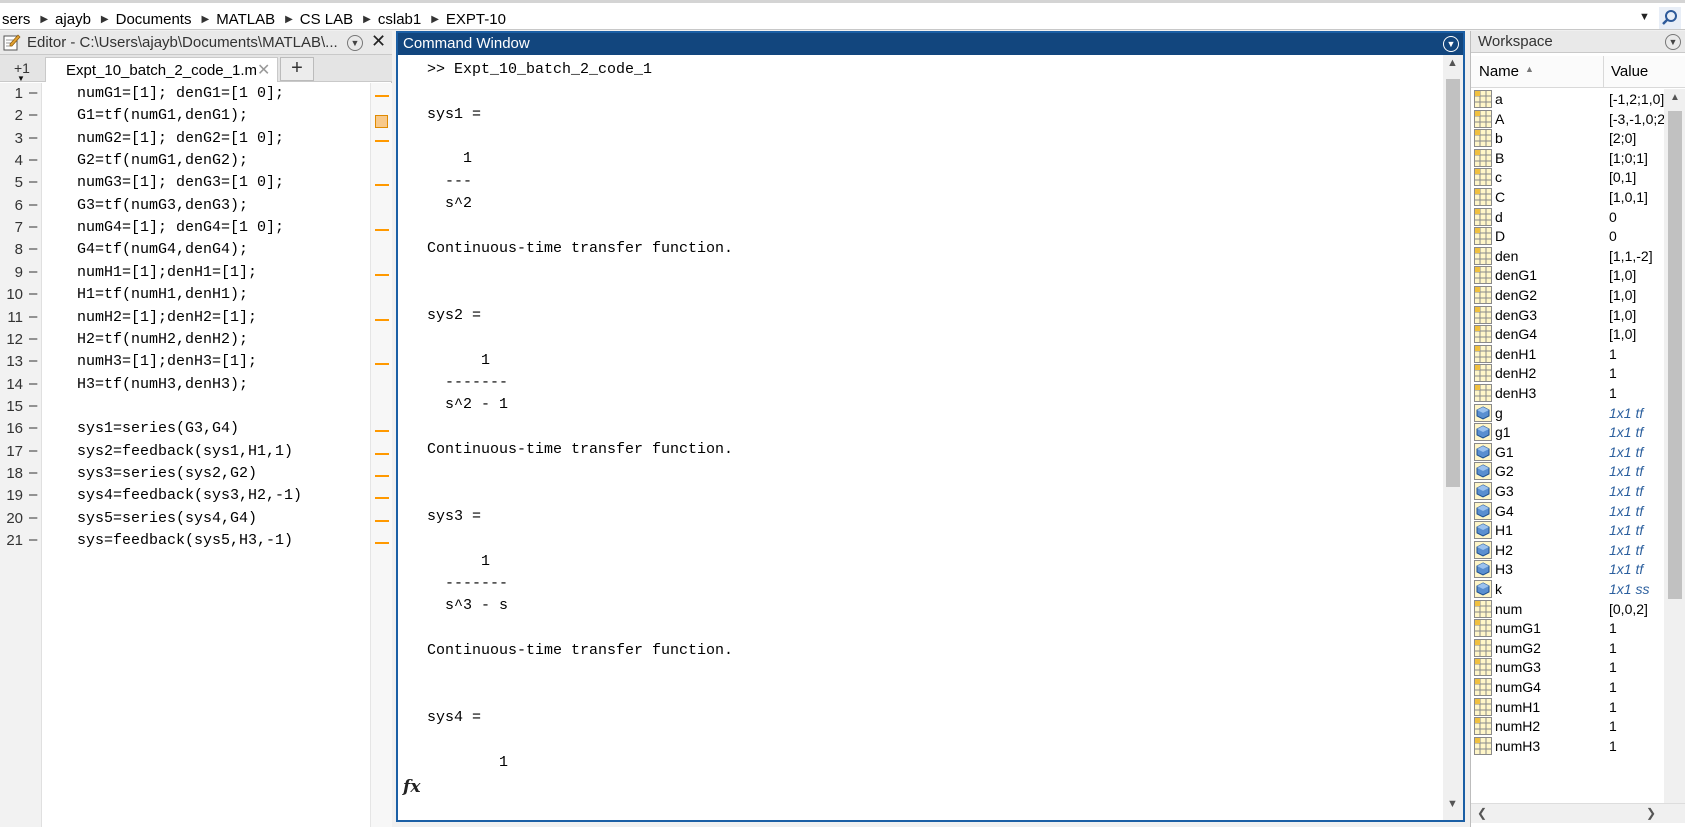 This screenshot has width=1685, height=827. Describe the element at coordinates (1675, 97) in the screenshot. I see `scroll-up-icon: ▲` at that location.